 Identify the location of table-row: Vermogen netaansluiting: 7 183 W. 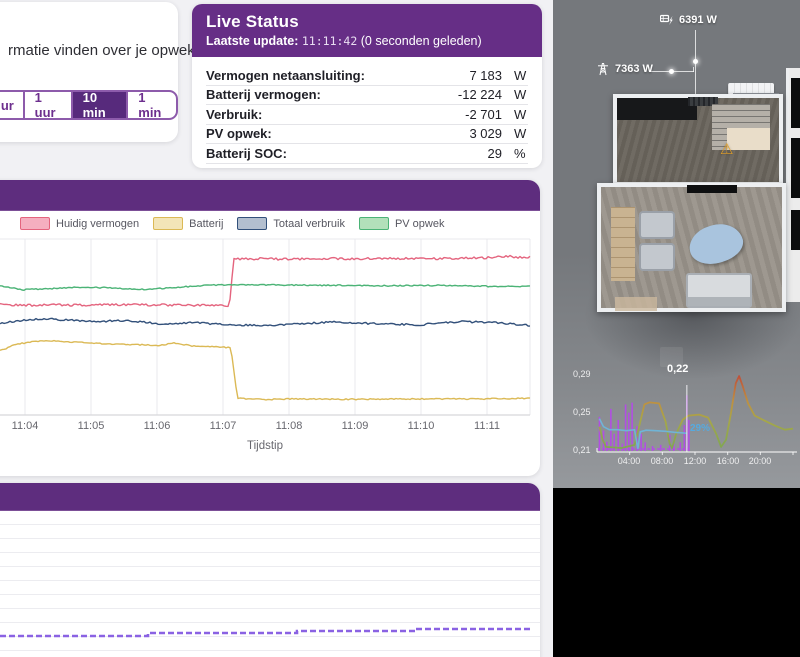
(367, 76).